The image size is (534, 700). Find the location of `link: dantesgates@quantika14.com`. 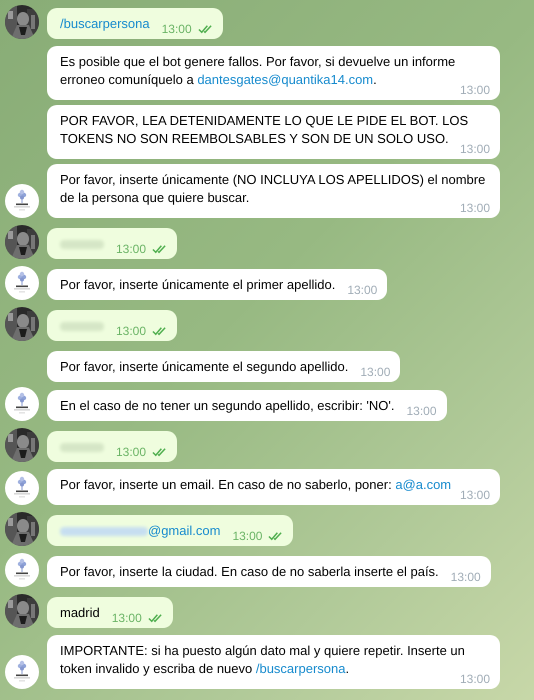

link: dantesgates@quantika14.com is located at coordinates (285, 79).